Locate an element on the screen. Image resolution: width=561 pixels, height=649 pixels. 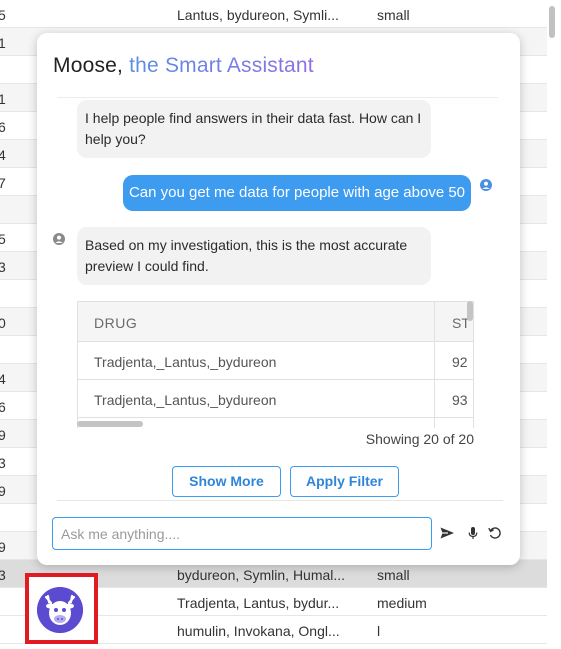
chat-title-prefix: Moose, is located at coordinates (88, 65).